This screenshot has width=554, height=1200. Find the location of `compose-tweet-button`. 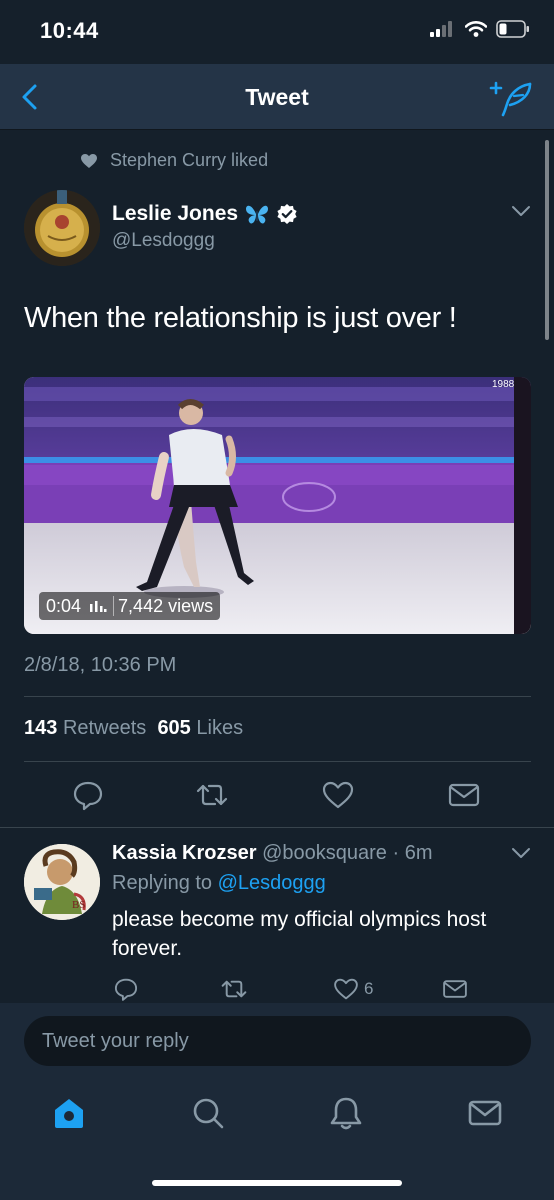

compose-tweet-button is located at coordinates (511, 99).